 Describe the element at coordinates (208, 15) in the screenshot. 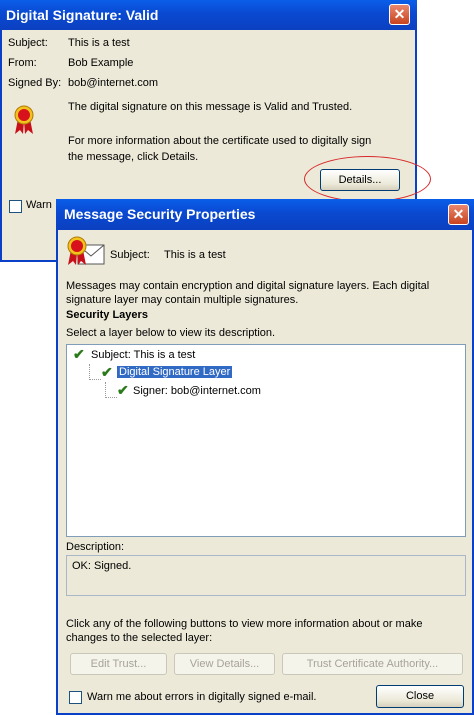

I see `signature-dialog-title: Digital Signature: Valid` at that location.